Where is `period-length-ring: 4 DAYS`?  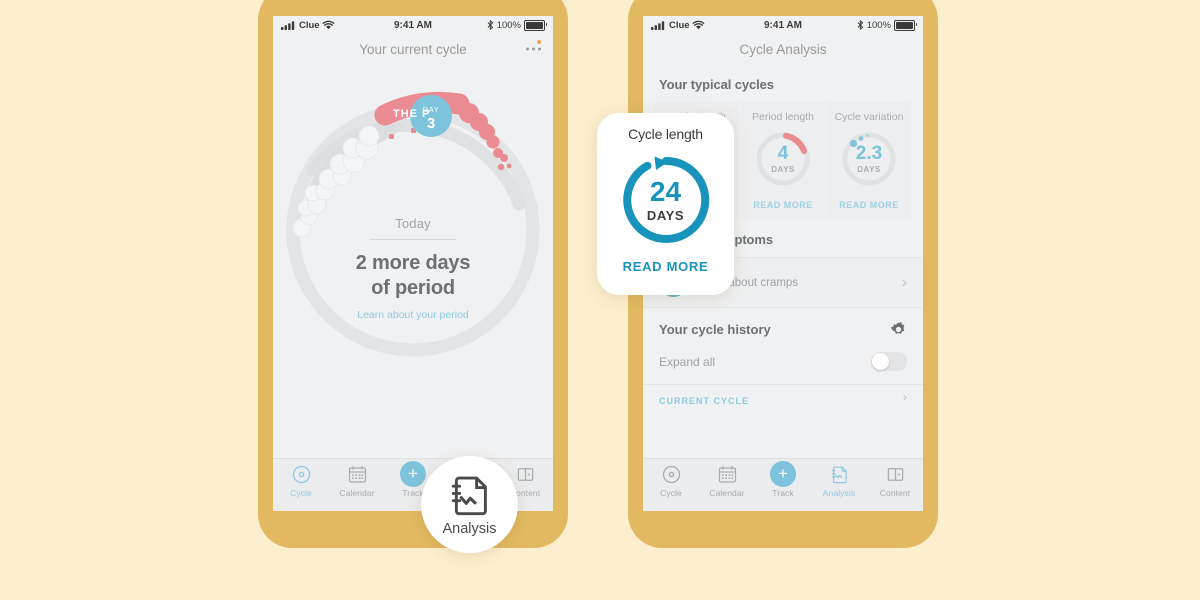 period-length-ring: 4 DAYS is located at coordinates (783, 159).